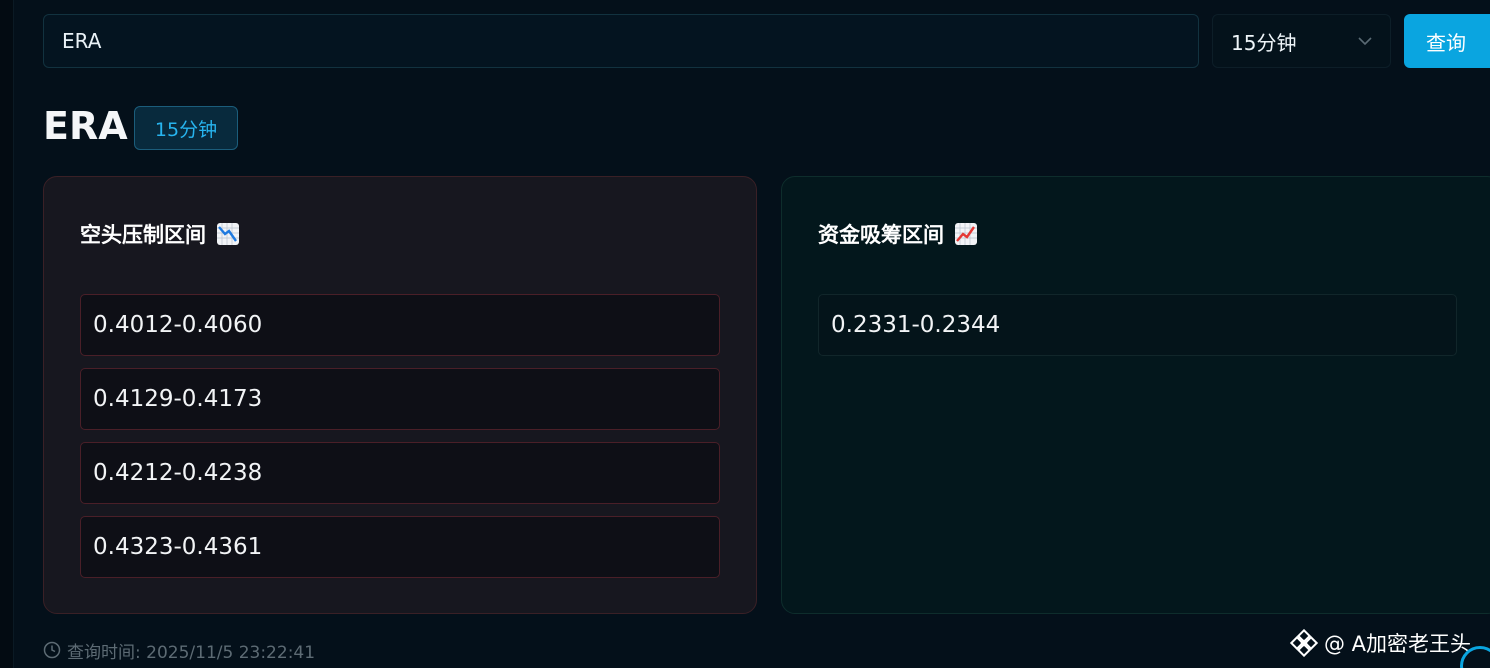 Image resolution: width=1490 pixels, height=668 pixels. I want to click on interval-badge: 15分钟, so click(186, 128).